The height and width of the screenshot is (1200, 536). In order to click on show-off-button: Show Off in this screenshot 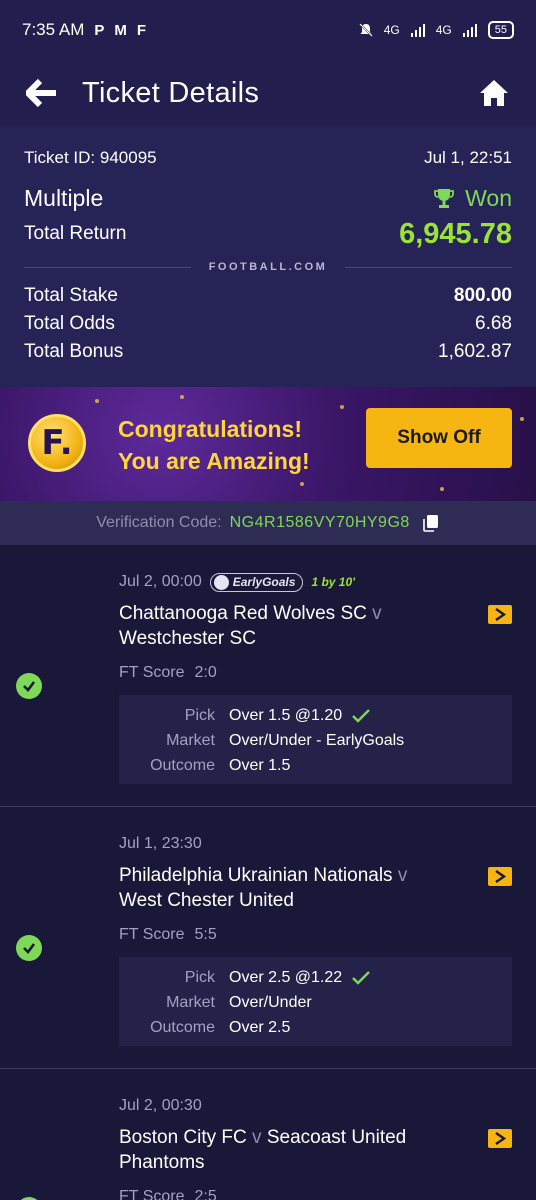, I will do `click(439, 438)`.